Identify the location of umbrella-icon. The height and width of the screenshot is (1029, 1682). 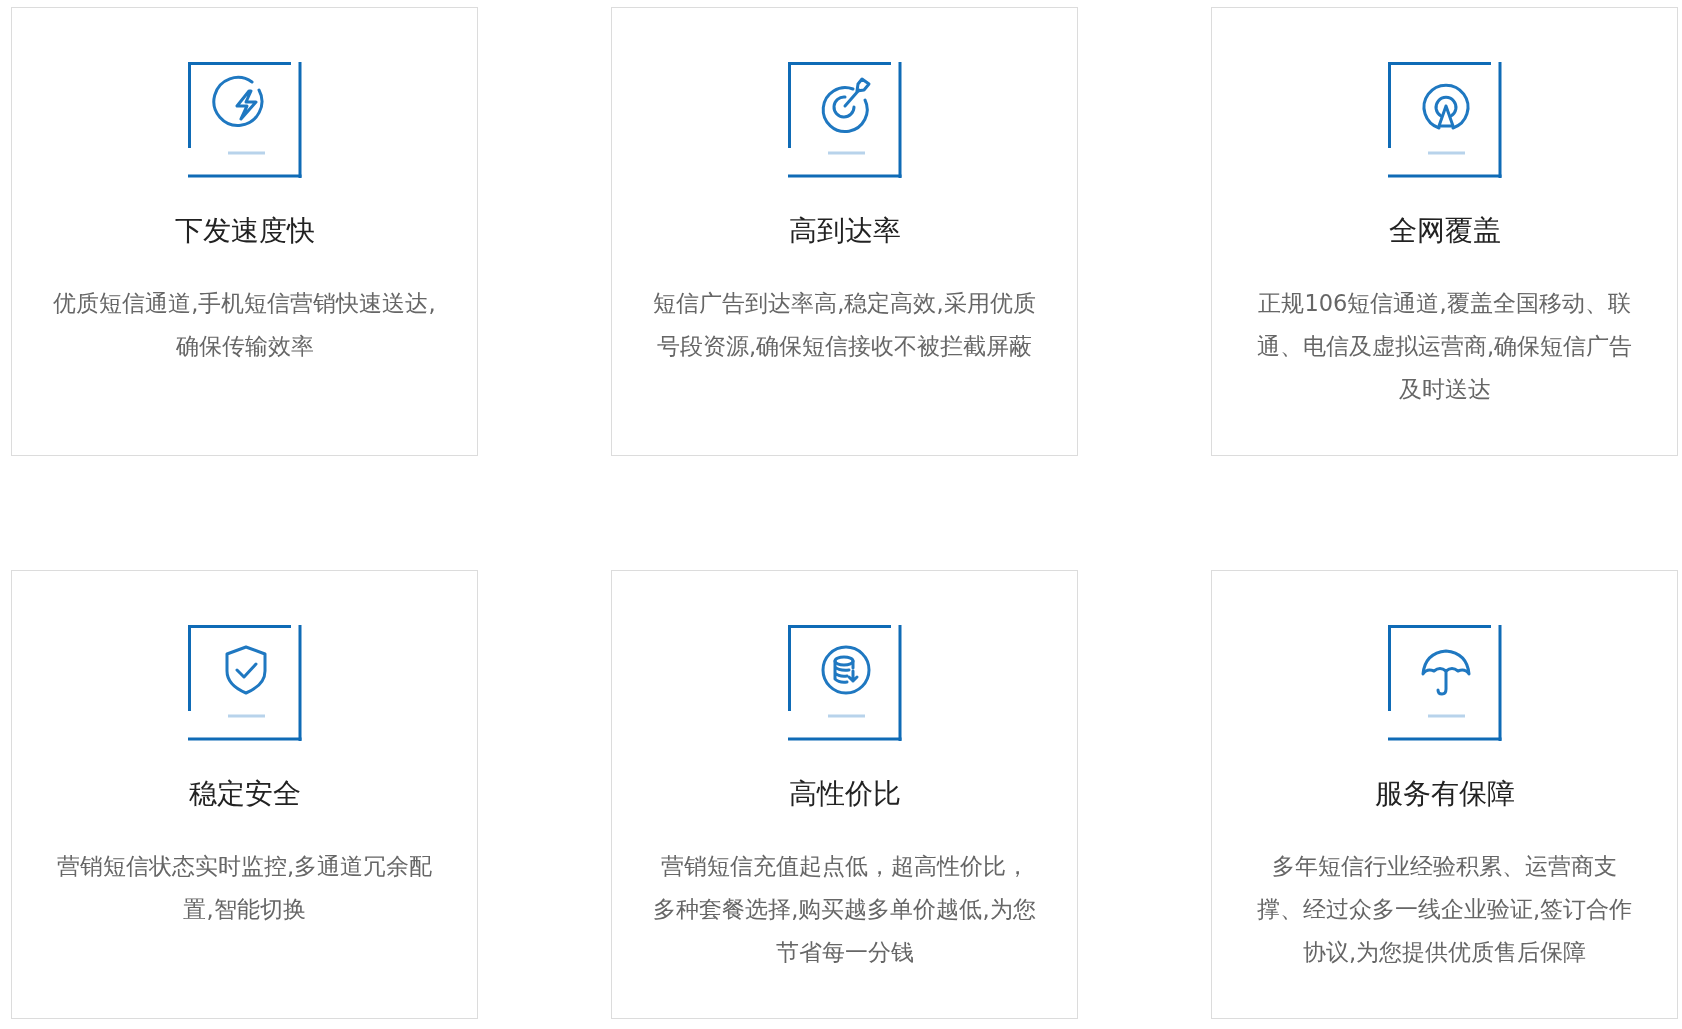
(1444, 682).